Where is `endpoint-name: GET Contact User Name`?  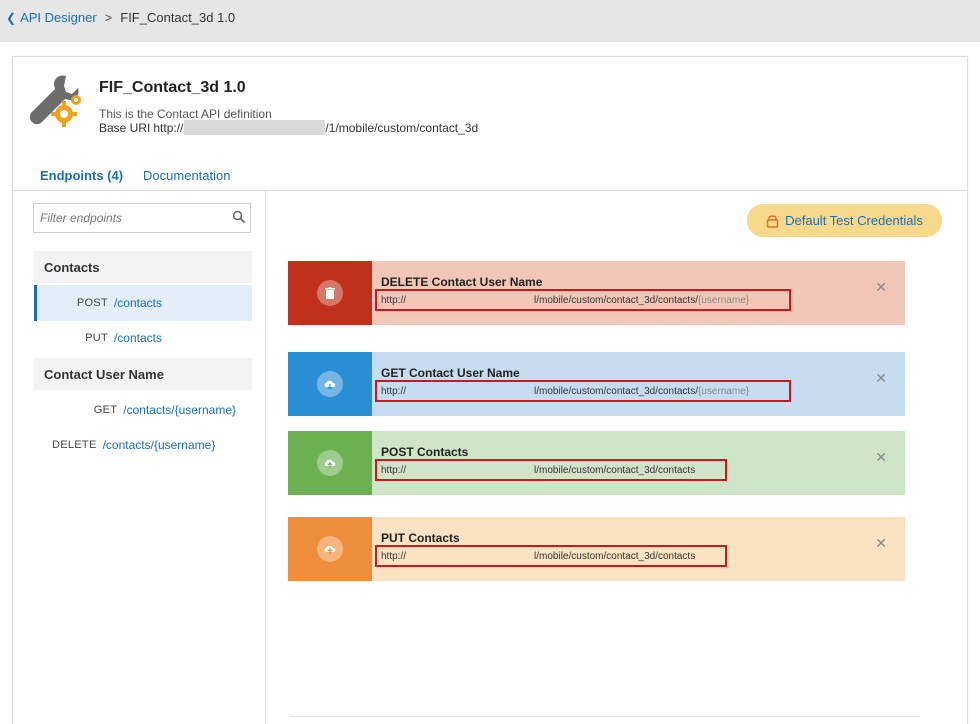
endpoint-name: GET Contact User Name is located at coordinates (450, 373).